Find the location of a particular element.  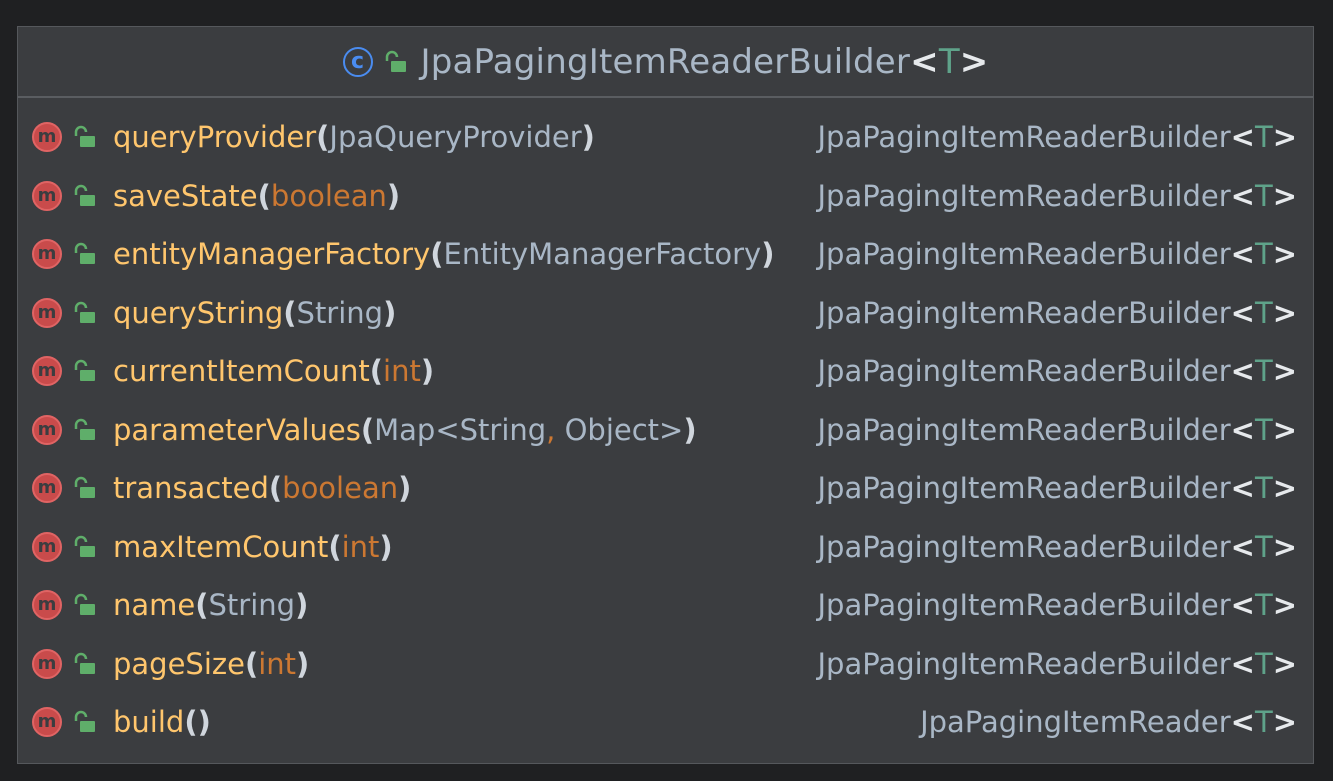

method-name: name is located at coordinates (154, 605).